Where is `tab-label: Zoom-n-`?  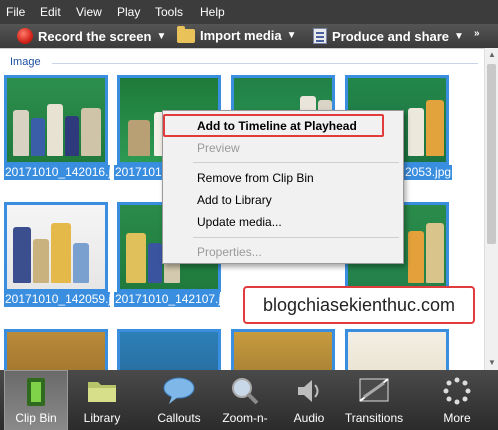
tab-label: Zoom-n- is located at coordinates (245, 418).